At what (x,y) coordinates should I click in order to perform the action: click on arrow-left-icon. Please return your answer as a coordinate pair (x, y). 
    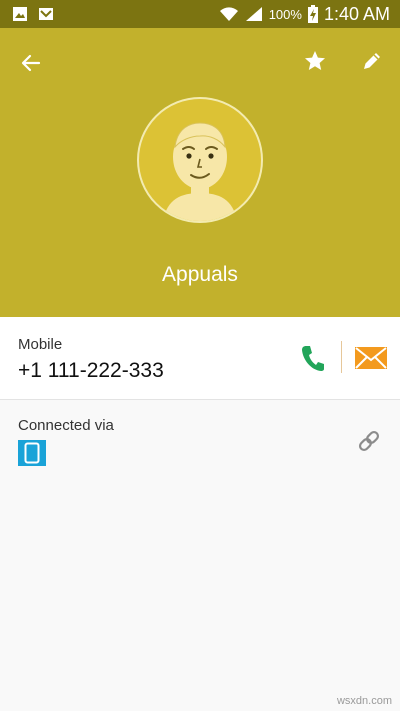
    Looking at the image, I should click on (31, 63).